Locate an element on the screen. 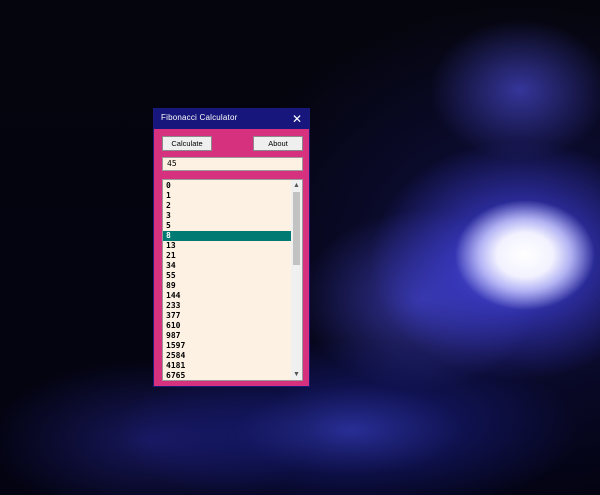  close-icon: ✕ is located at coordinates (297, 119).